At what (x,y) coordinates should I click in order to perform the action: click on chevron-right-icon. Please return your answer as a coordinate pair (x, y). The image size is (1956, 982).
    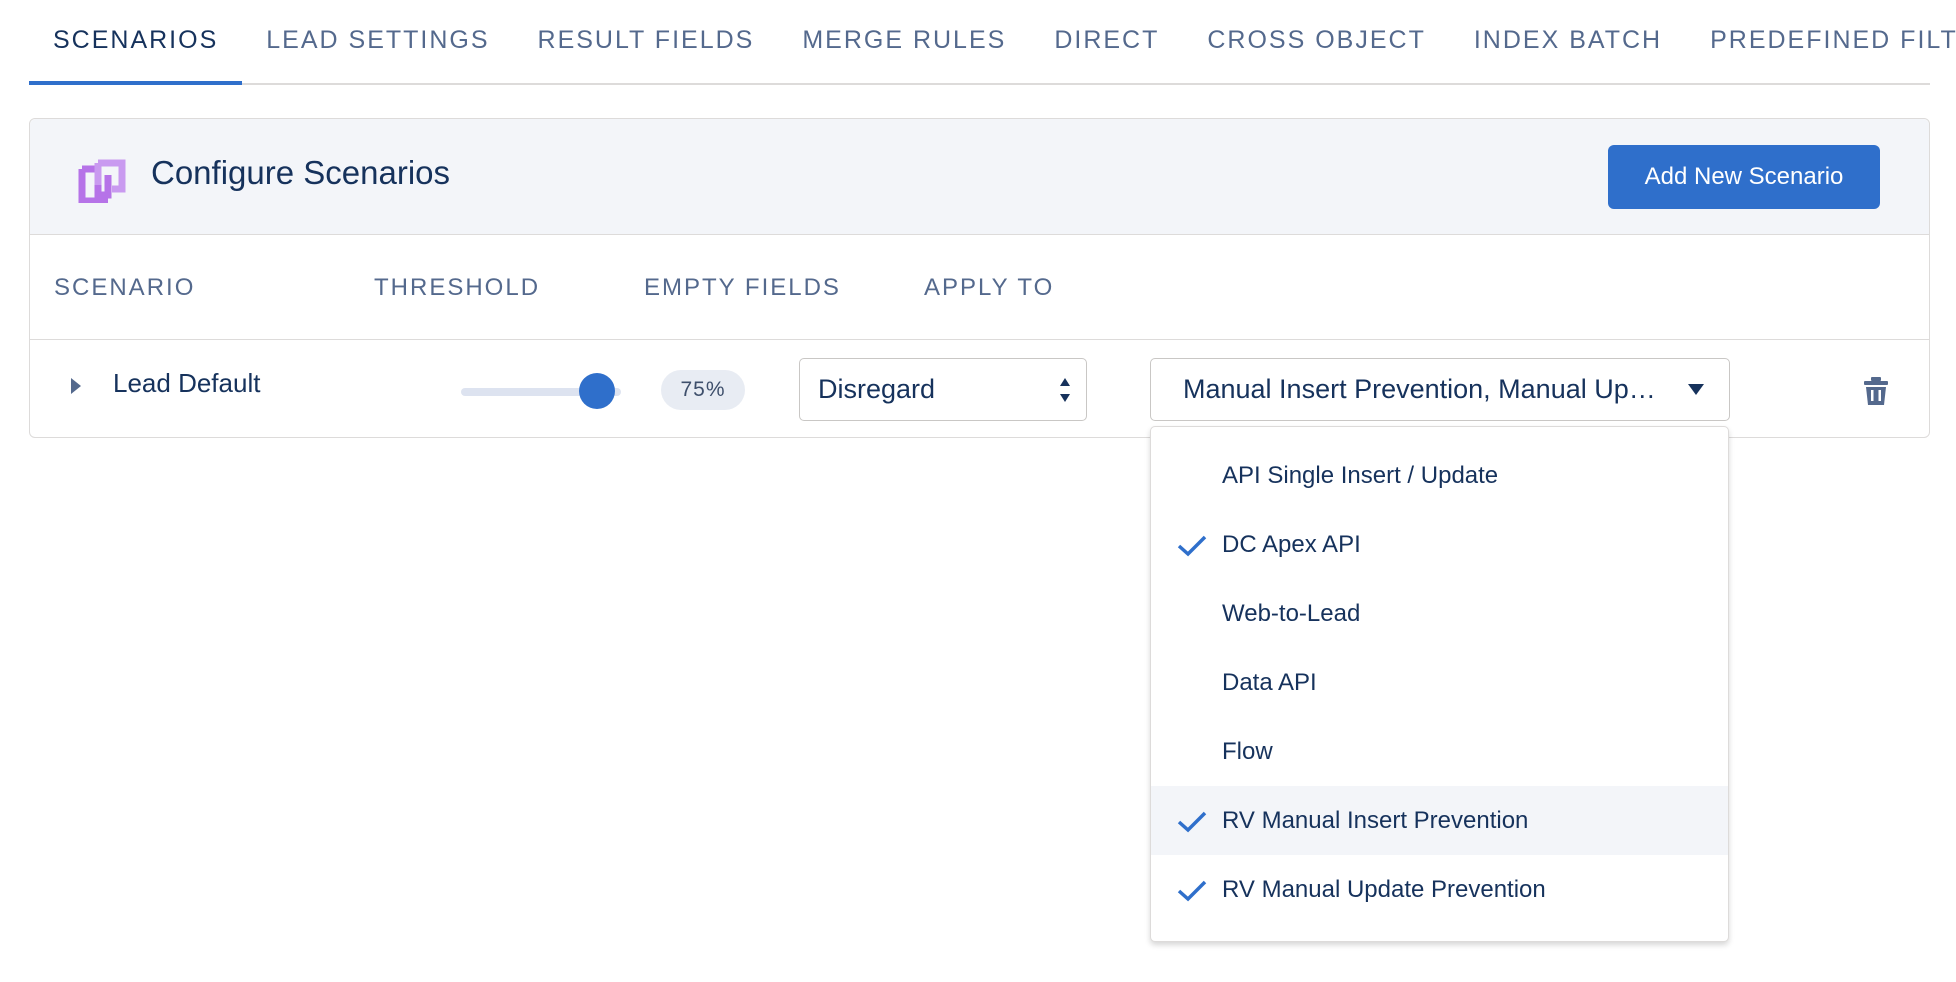
    Looking at the image, I should click on (76, 386).